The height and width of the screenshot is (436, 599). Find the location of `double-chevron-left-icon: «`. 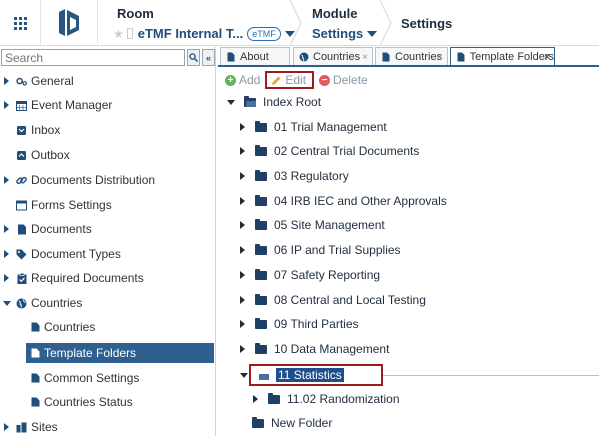

double-chevron-left-icon: « is located at coordinates (208, 57).